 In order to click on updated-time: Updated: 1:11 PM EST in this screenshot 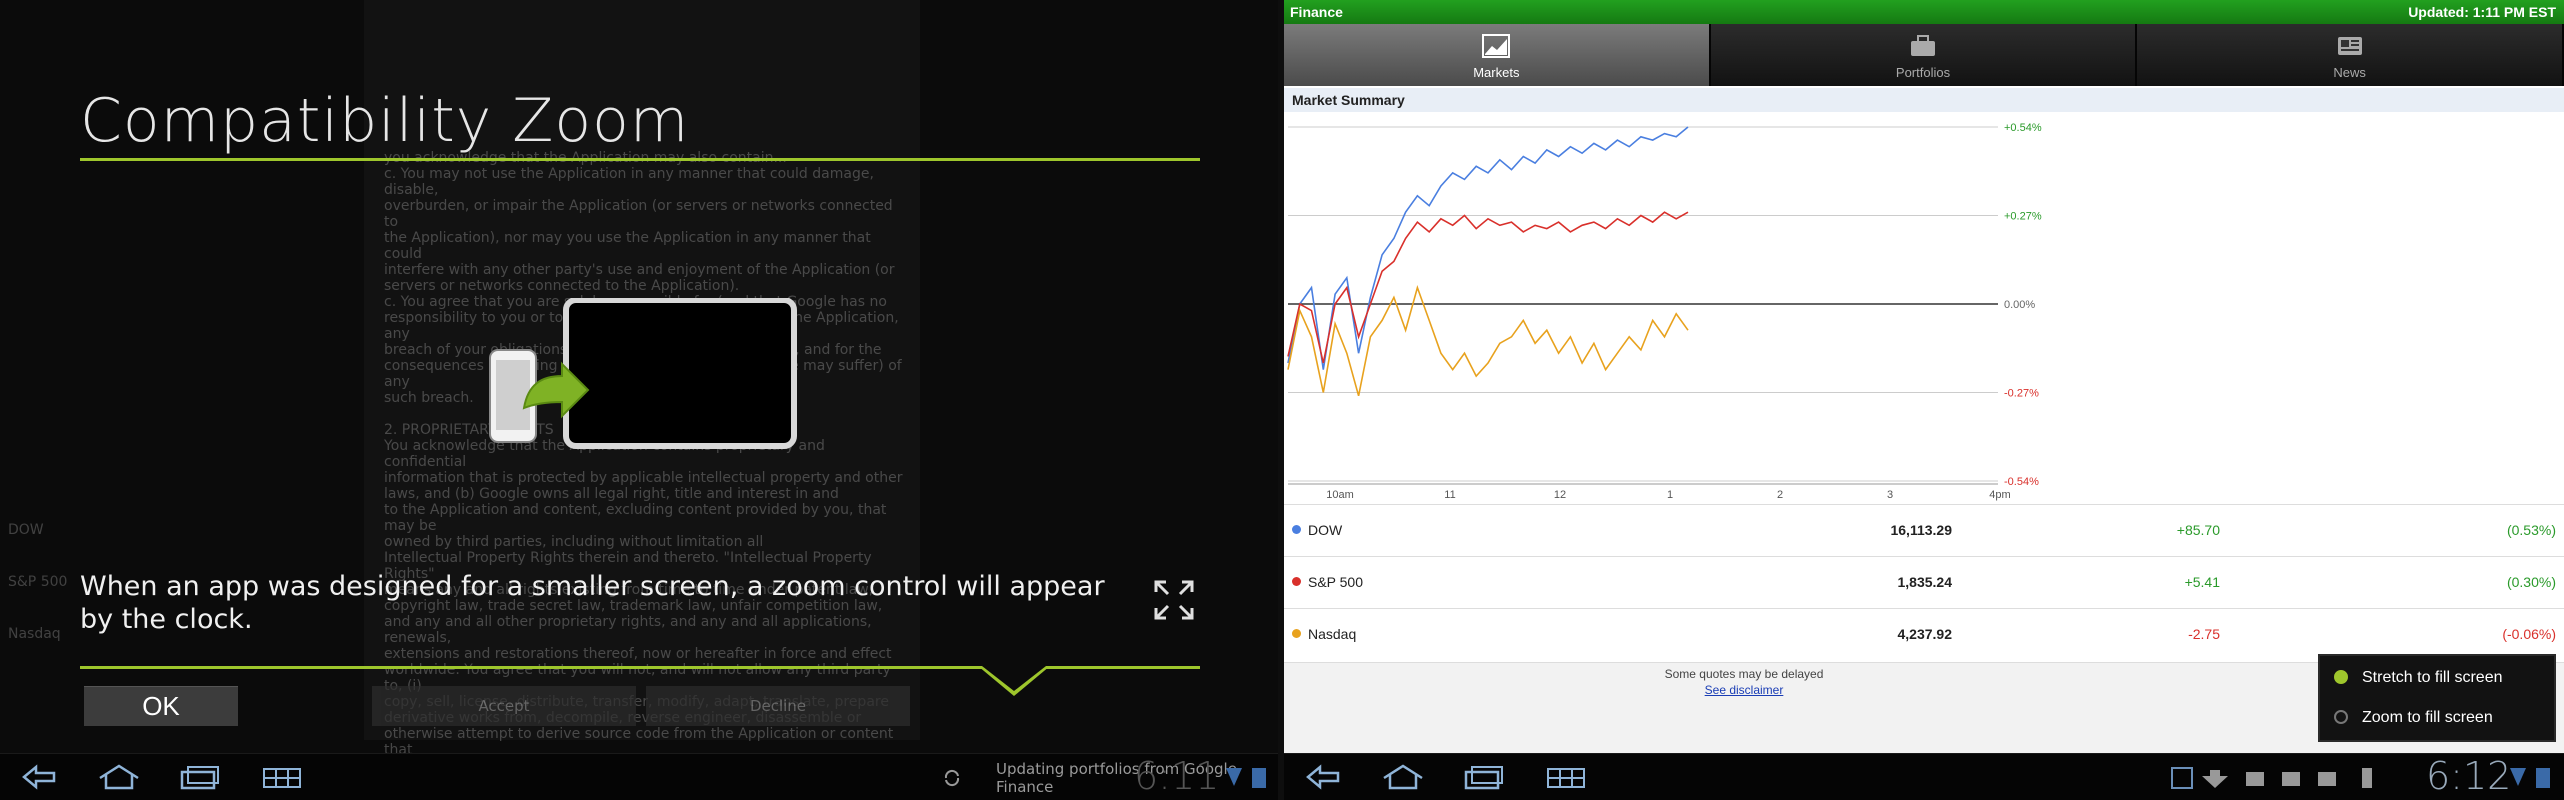, I will do `click(2482, 12)`.